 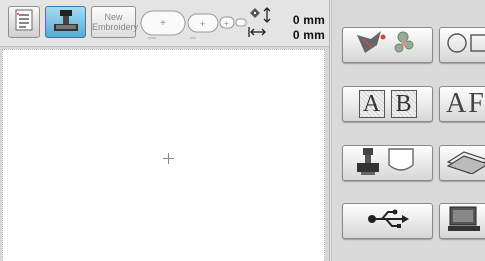 I want to click on new-embroidery-button: New Embroidery, so click(x=115, y=22).